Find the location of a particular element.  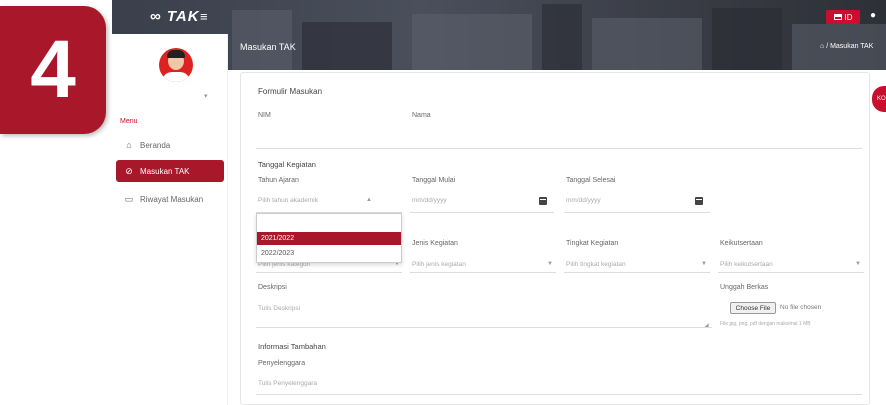

tingkat-kegiatan-underline is located at coordinates (637, 272).